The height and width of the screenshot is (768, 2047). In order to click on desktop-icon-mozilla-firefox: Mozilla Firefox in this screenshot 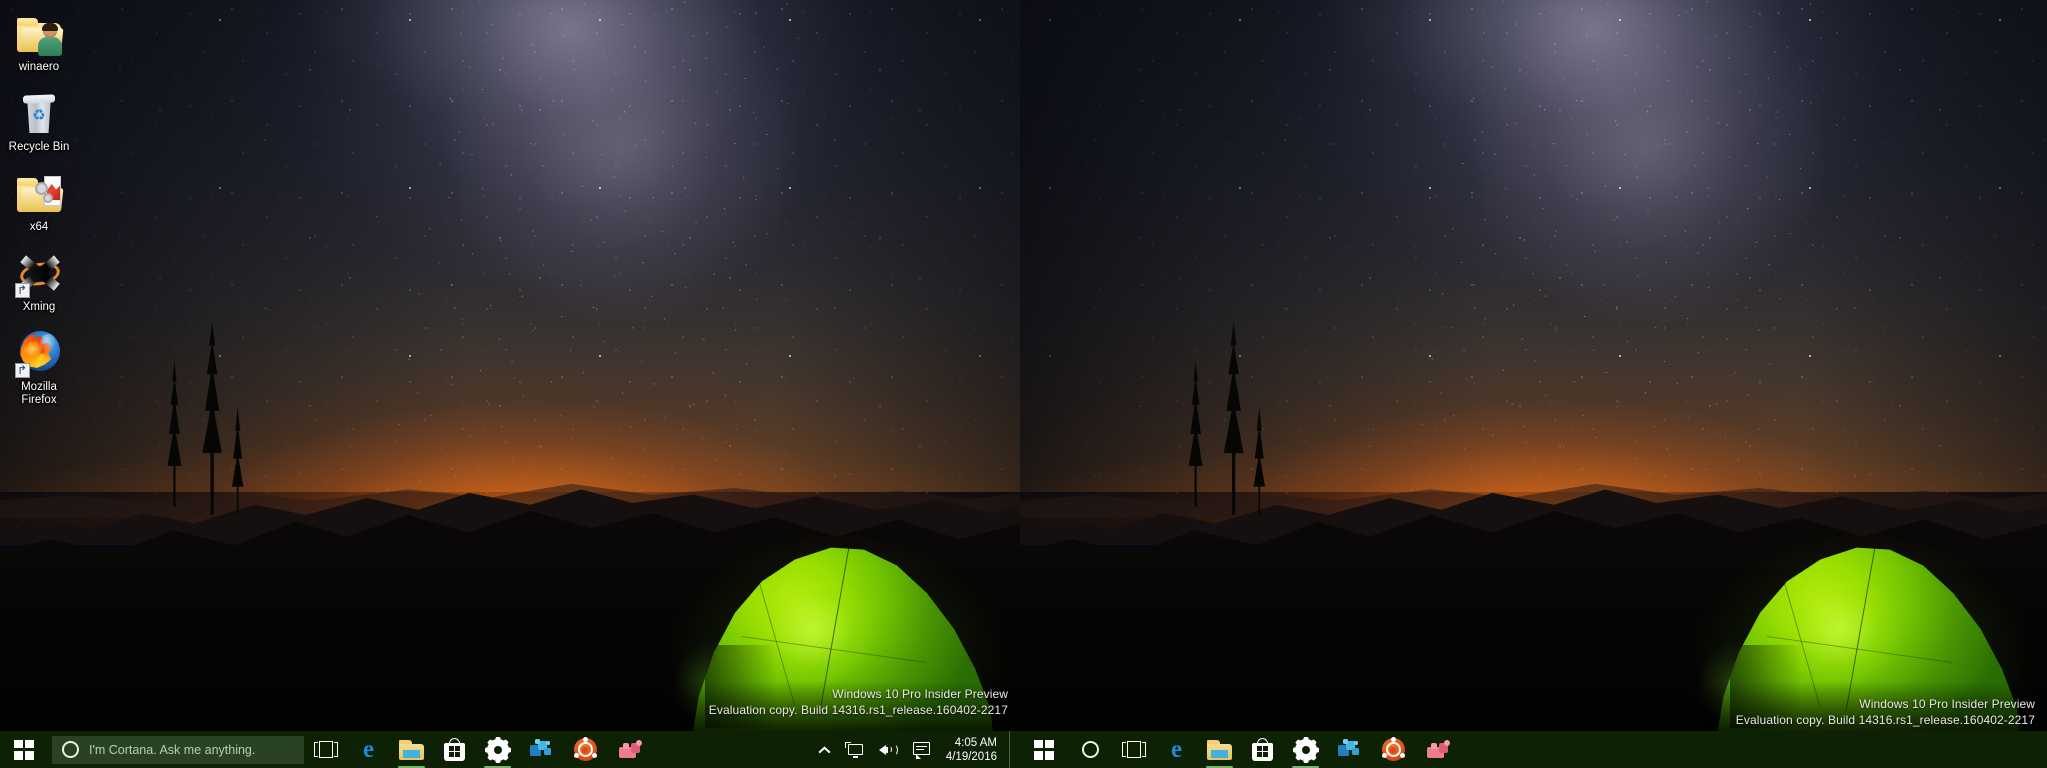, I will do `click(39, 367)`.